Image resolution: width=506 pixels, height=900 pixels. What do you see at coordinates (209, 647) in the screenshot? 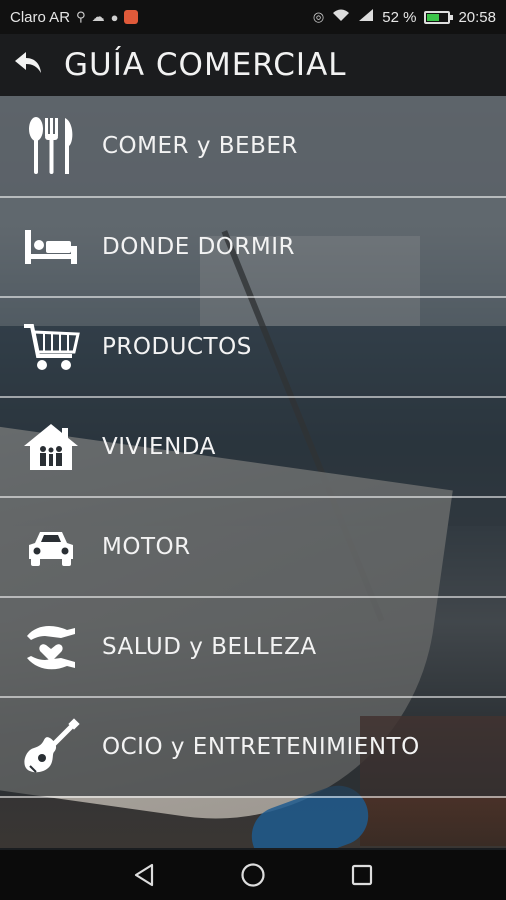
I see `menu-item-label: SALUD y BELLEZA` at bounding box center [209, 647].